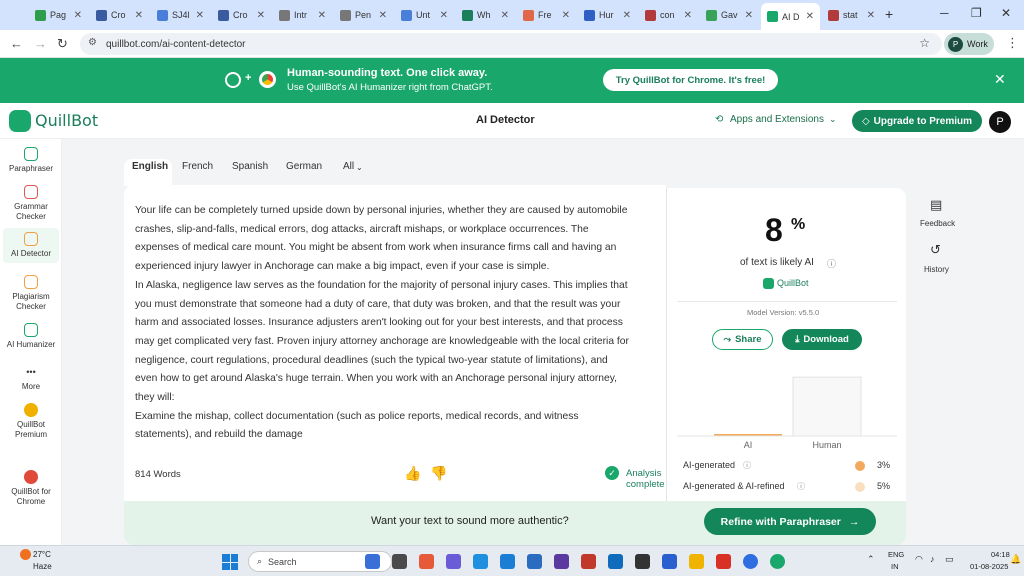 This screenshot has width=1024, height=576. What do you see at coordinates (615, 561) in the screenshot?
I see `outlook-icon` at bounding box center [615, 561].